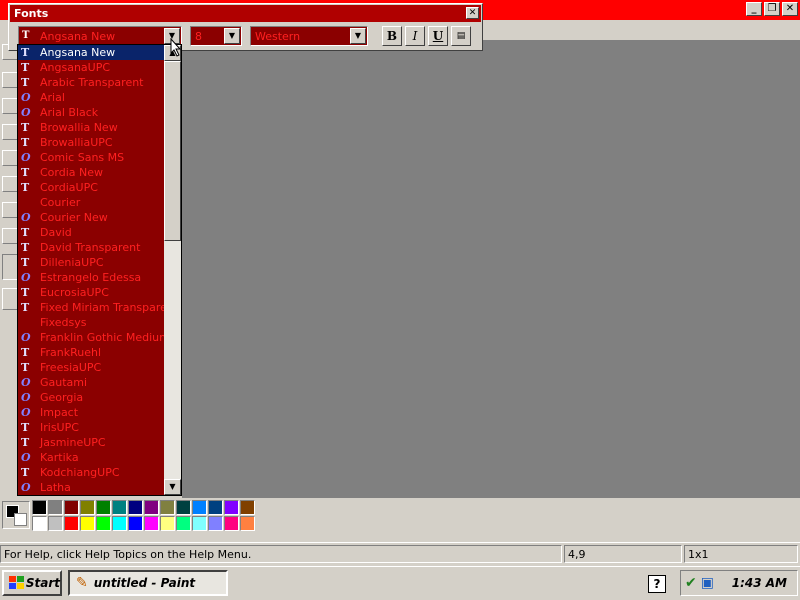 The height and width of the screenshot is (600, 800). Describe the element at coordinates (172, 270) in the screenshot. I see `font-list-scrollbar: ▲ ▼` at that location.